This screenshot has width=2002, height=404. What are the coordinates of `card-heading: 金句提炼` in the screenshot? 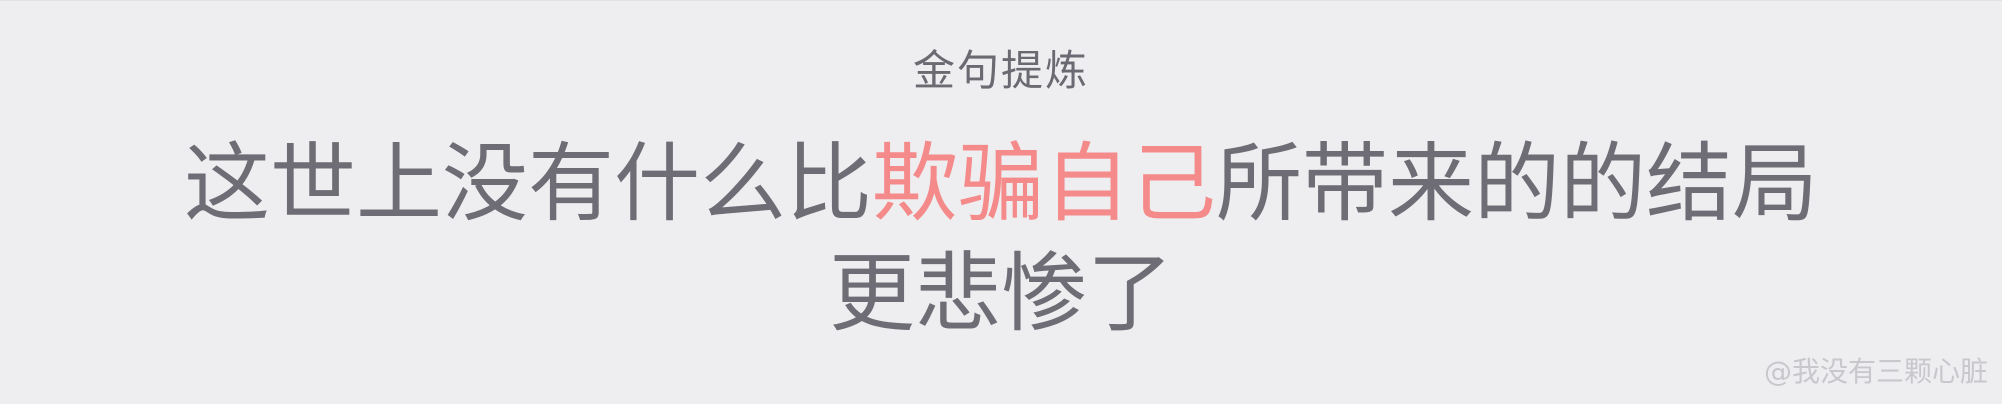 It's located at (1000, 70).